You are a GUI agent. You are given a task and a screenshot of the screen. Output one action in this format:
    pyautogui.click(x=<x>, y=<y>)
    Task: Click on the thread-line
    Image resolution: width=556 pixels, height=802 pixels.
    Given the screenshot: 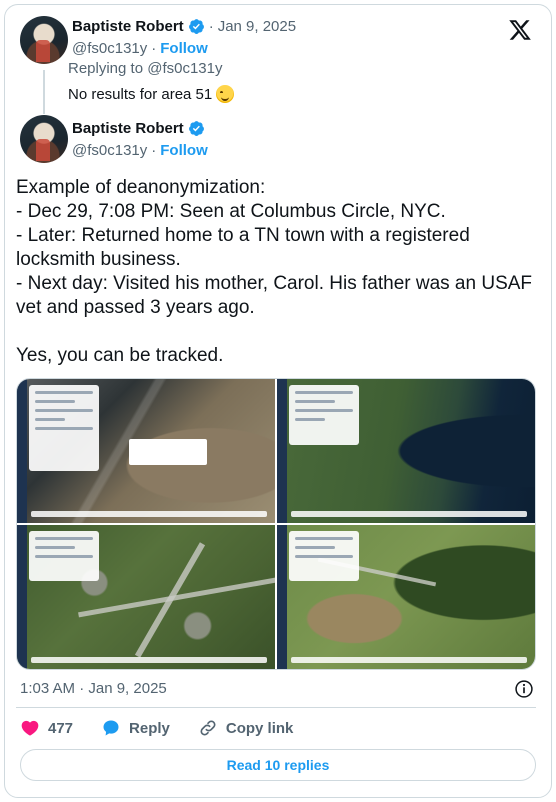 What is the action you would take?
    pyautogui.click(x=44, y=92)
    